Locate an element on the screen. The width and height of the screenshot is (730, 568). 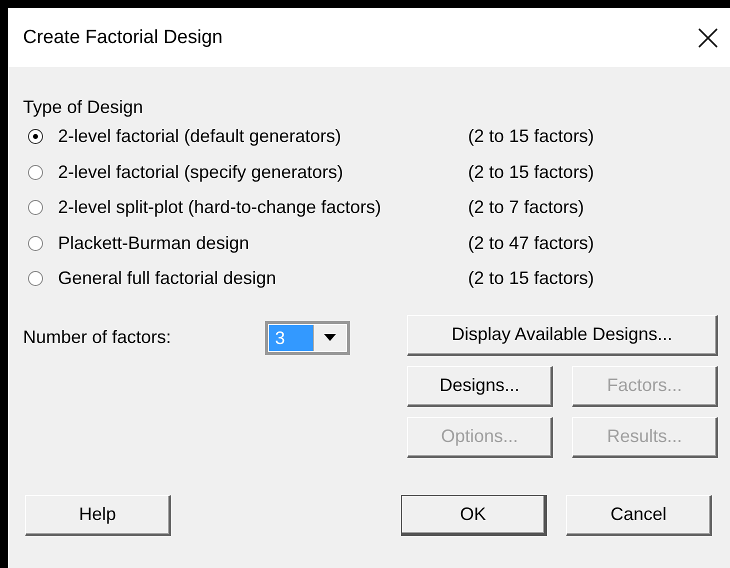
window-title: Create Factorial Design is located at coordinates (123, 37).